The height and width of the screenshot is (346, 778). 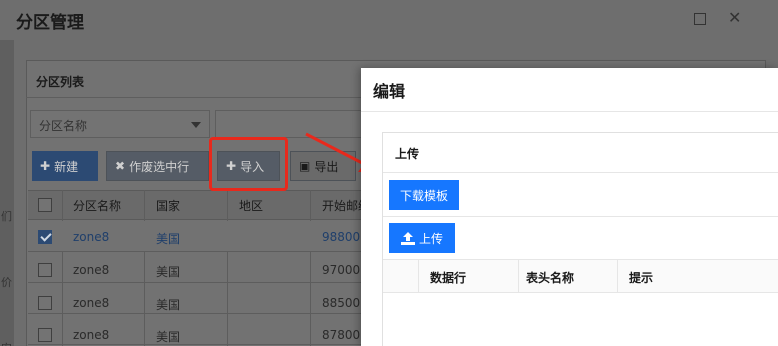 I want to click on upload-button-label: 上传, so click(x=430, y=238).